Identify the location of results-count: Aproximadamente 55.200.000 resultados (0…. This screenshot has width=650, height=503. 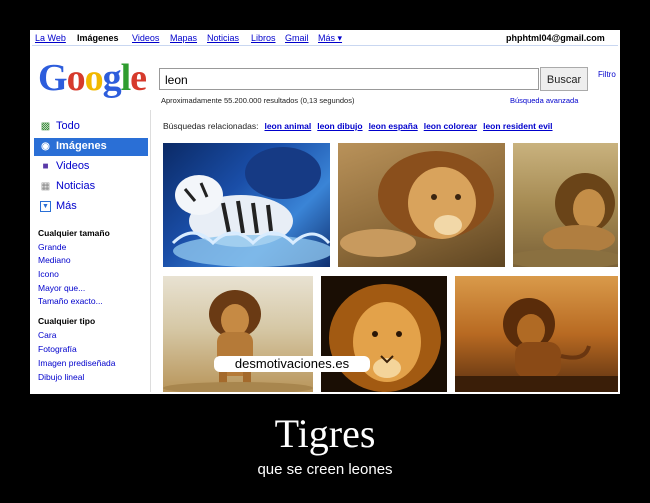
(258, 100).